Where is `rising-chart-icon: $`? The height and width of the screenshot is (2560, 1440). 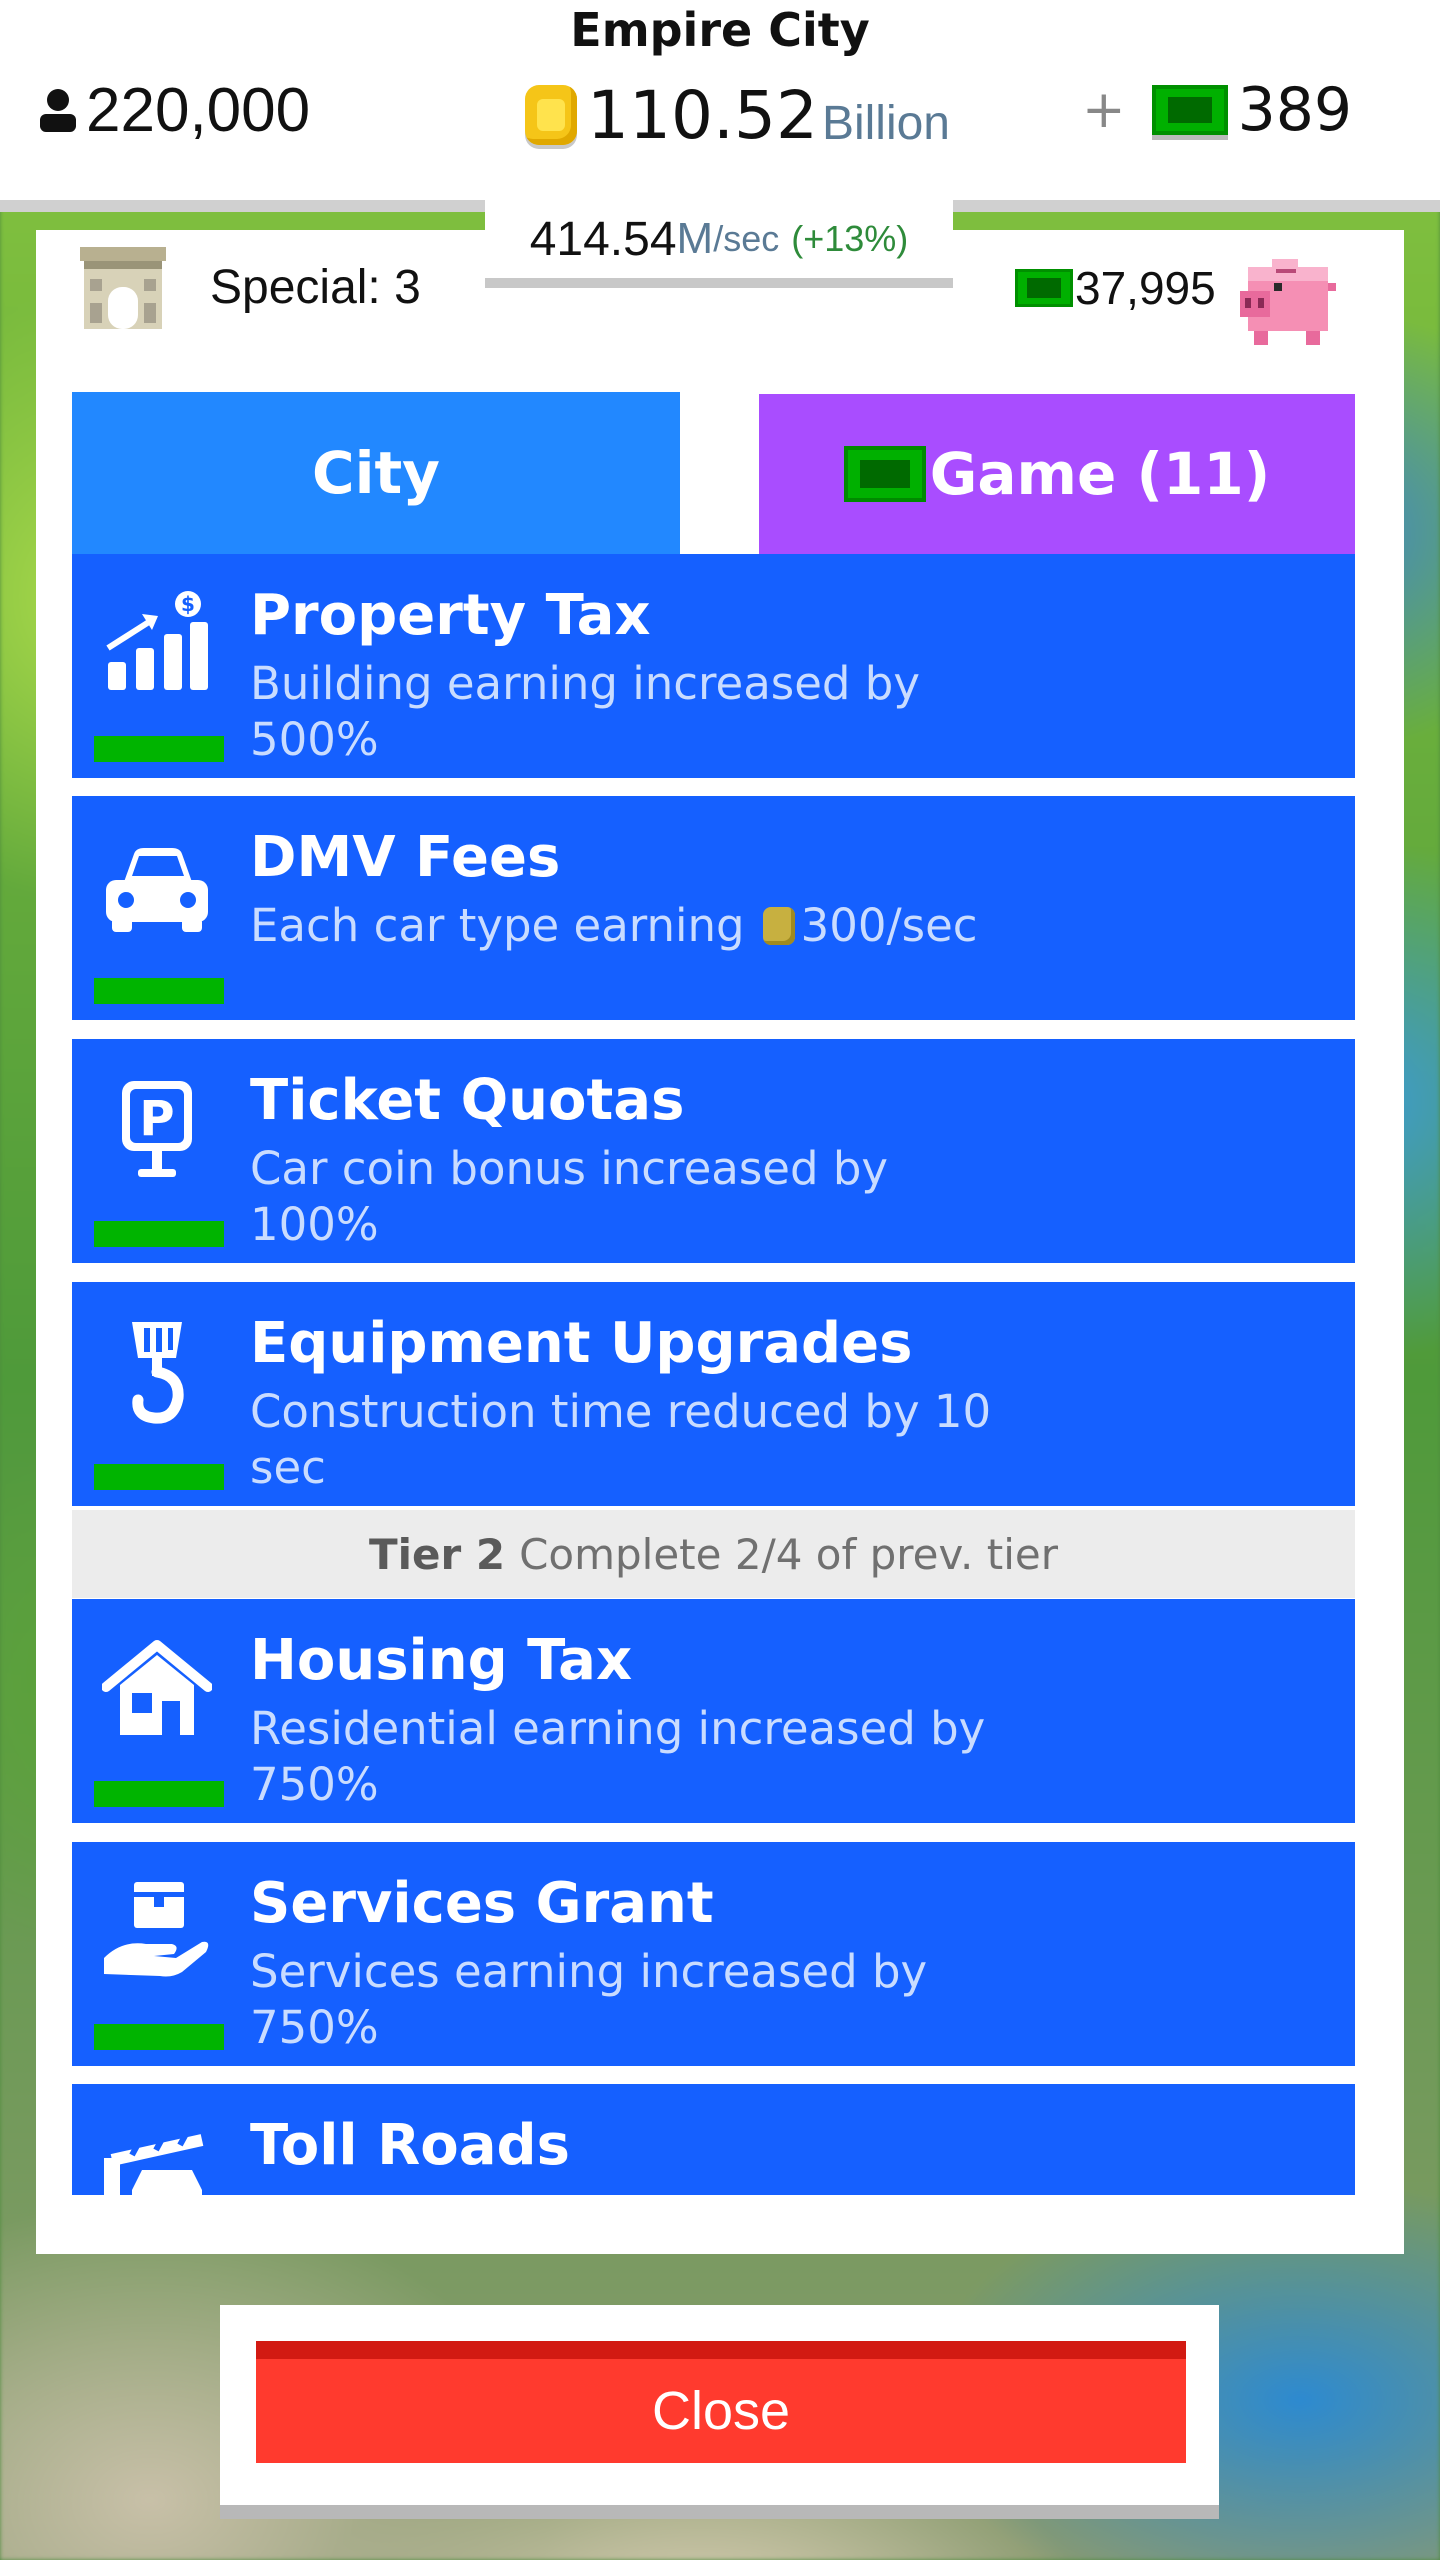 rising-chart-icon: $ is located at coordinates (157, 640).